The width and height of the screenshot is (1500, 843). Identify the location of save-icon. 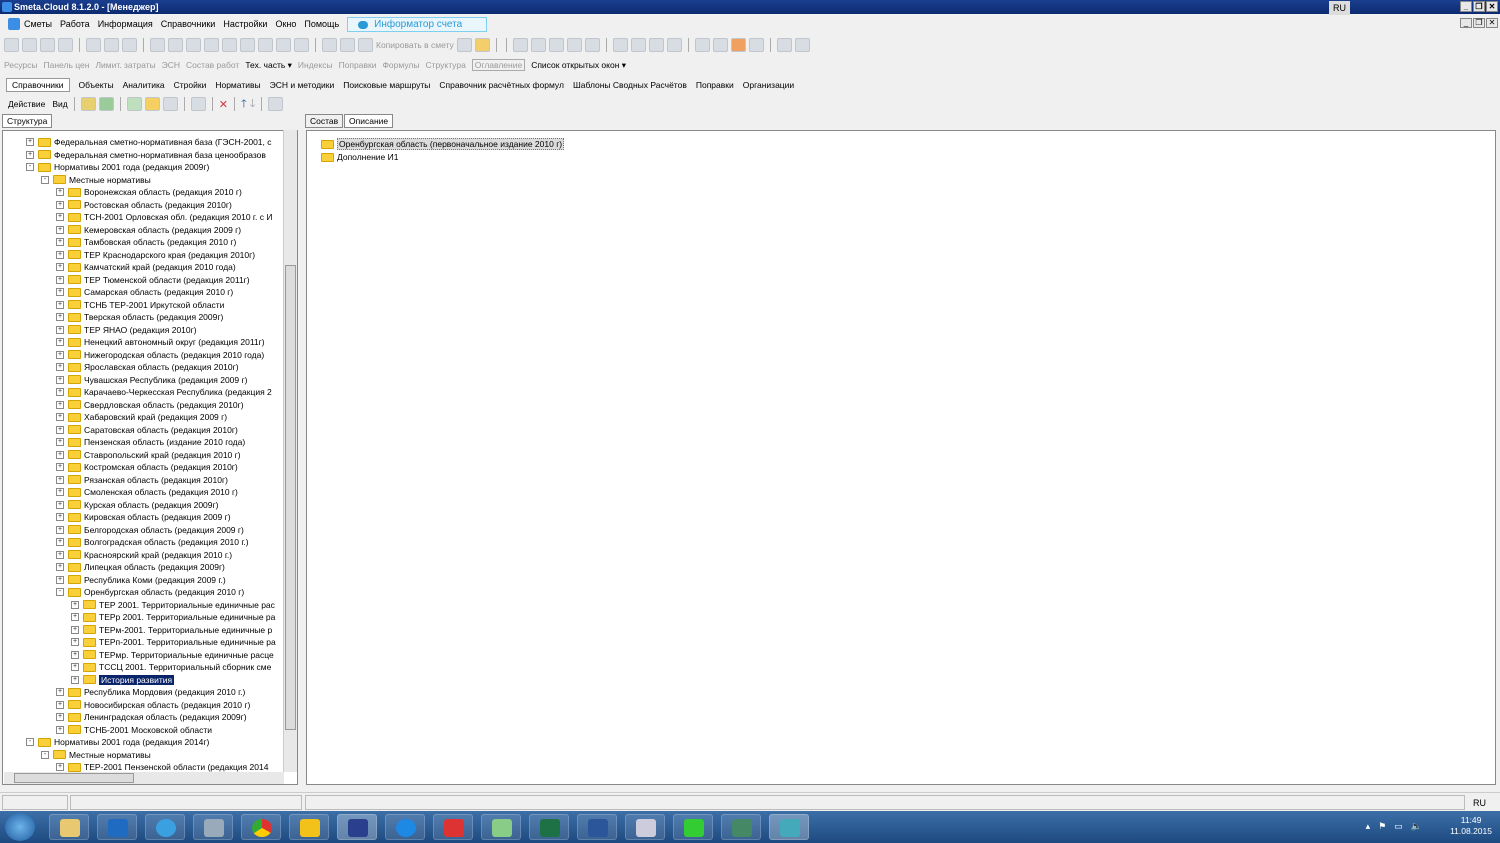
(93, 45).